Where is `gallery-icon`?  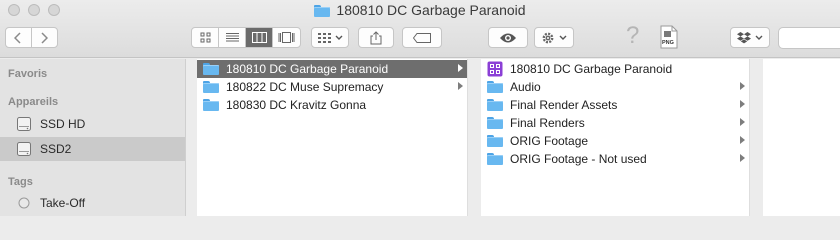
gallery-icon is located at coordinates (286, 37).